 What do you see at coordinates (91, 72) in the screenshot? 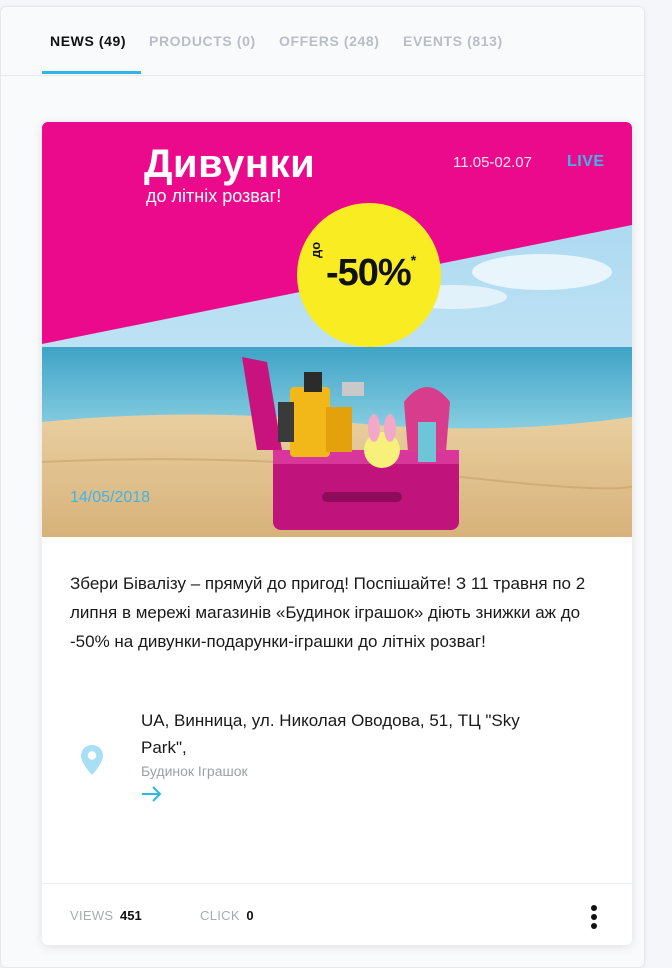
I see `active-tab-indicator` at bounding box center [91, 72].